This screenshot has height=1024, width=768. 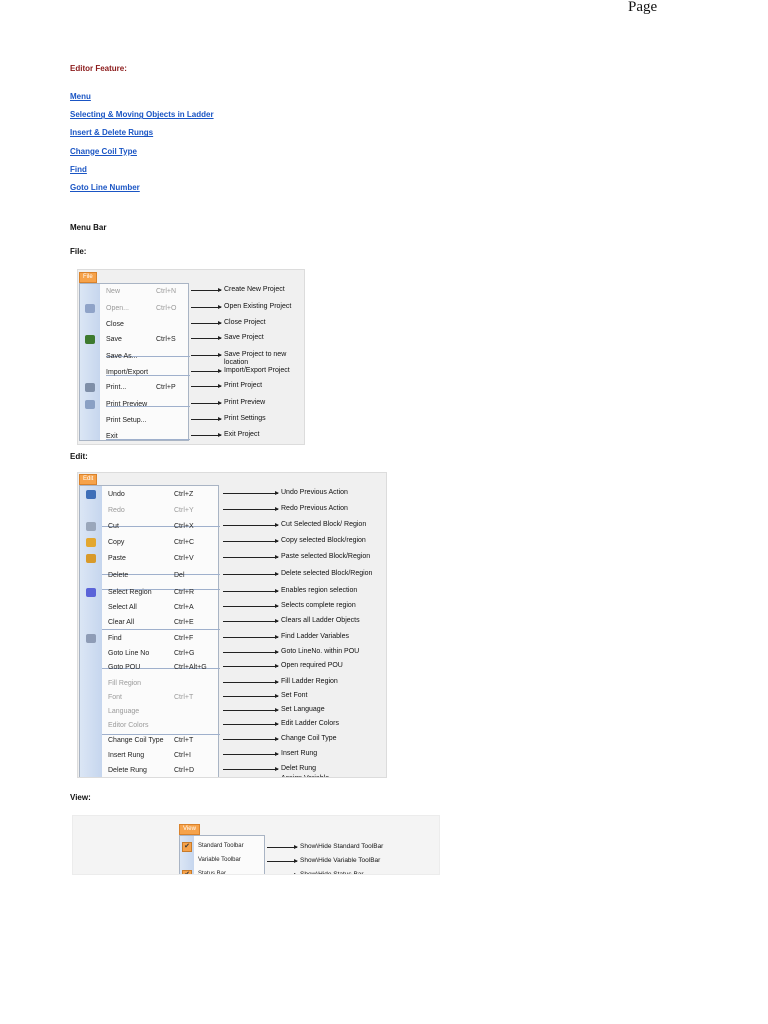 What do you see at coordinates (244, 337) in the screenshot?
I see `callout-note: Save Project` at bounding box center [244, 337].